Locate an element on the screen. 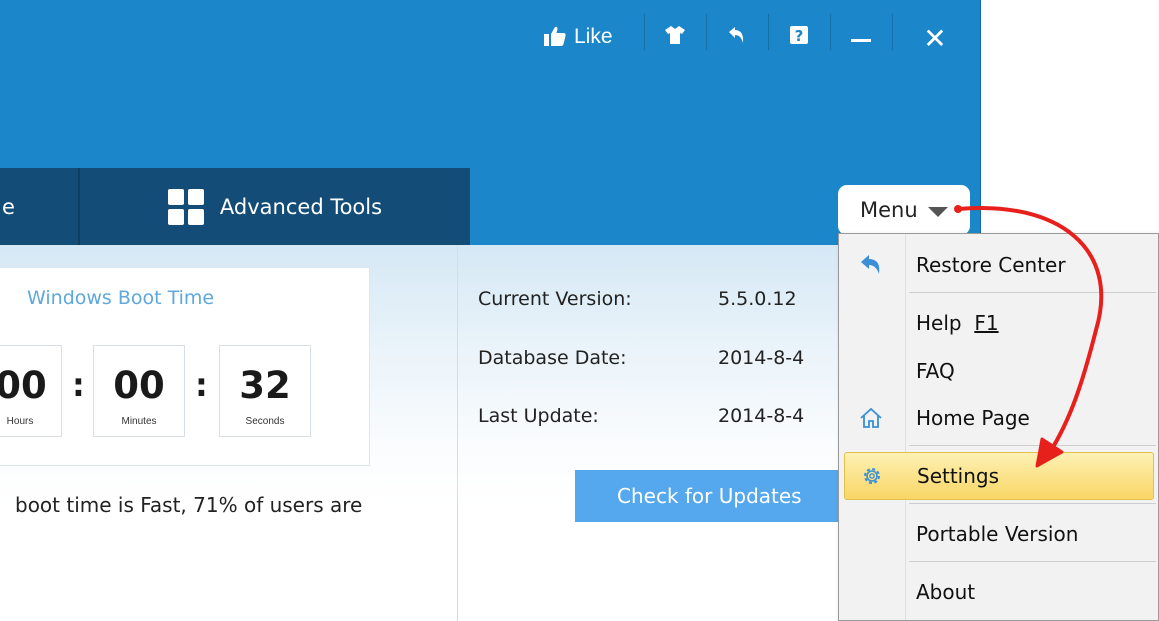 The image size is (1159, 621). menu-item-faq: FAQ is located at coordinates (998, 371).